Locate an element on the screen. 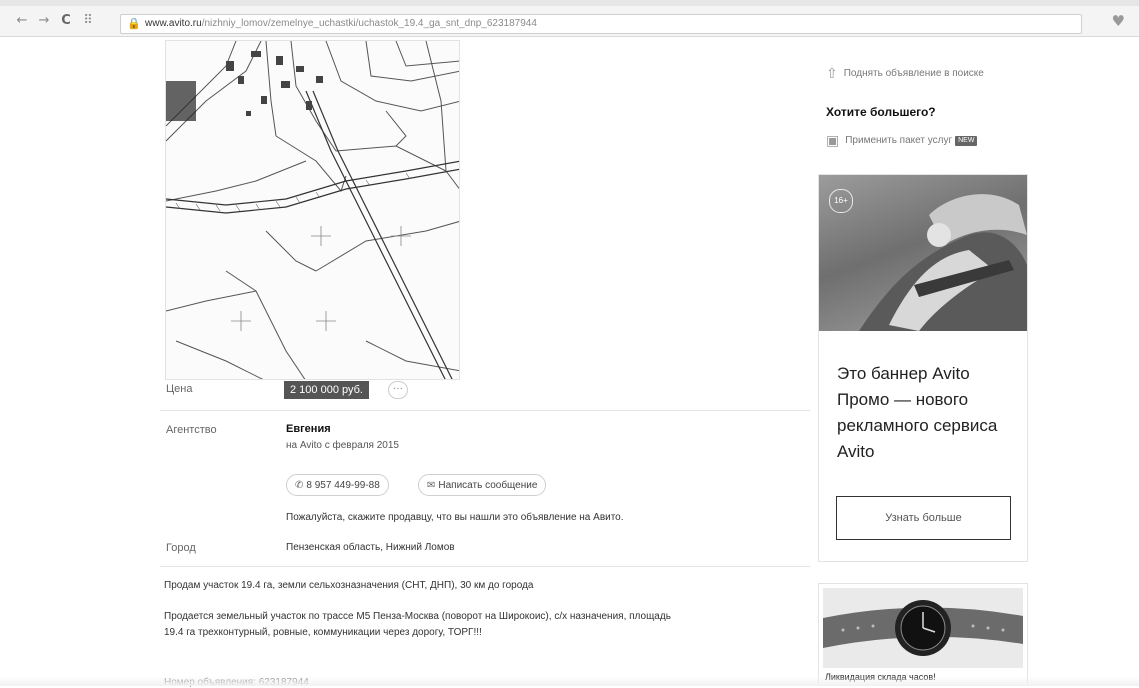 This screenshot has height=688, width=1139. apps-icon: ⠿ is located at coordinates (88, 20).